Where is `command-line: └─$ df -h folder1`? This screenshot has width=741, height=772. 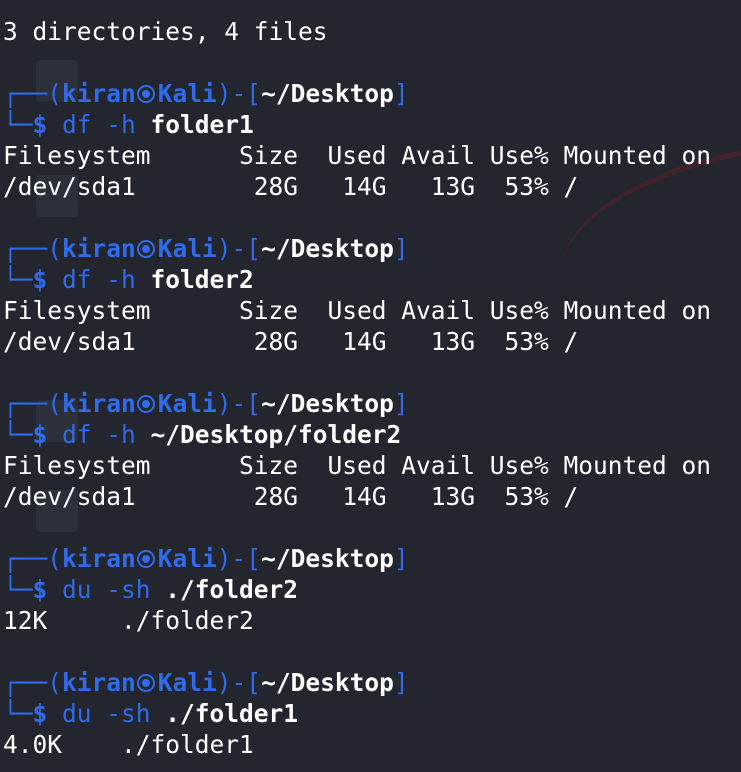
command-line: └─$ df -h folder1 is located at coordinates (128, 124).